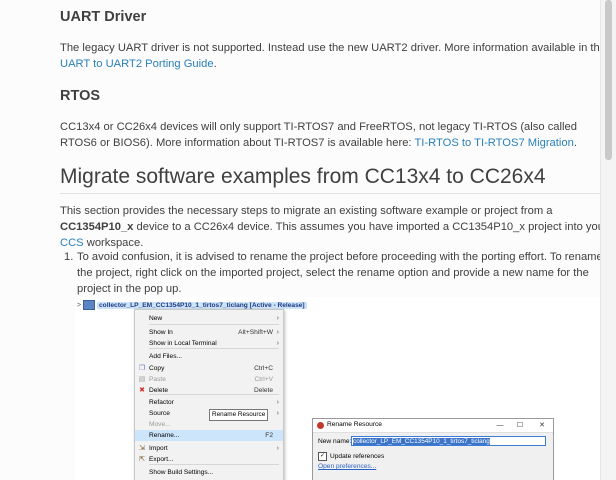 This screenshot has height=480, width=616. I want to click on menu-item-new: New ›, so click(209, 318).